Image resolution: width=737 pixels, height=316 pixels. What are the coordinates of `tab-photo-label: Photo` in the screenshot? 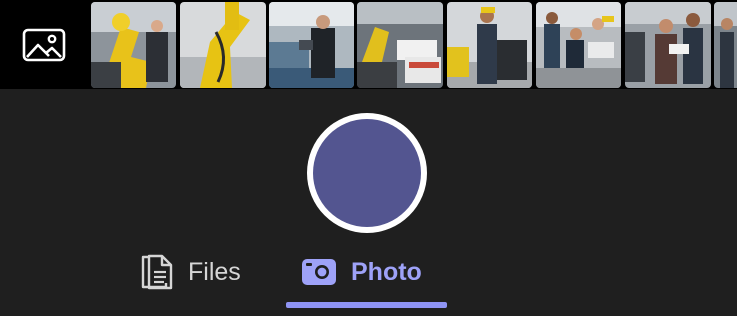 It's located at (386, 271).